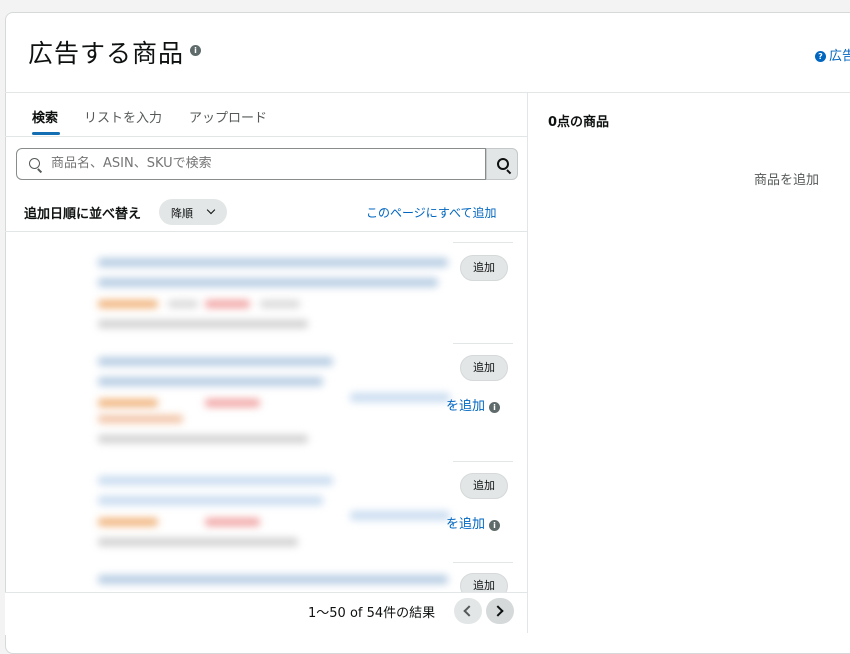 This screenshot has height=654, width=850. I want to click on chevron-right-icon, so click(498, 611).